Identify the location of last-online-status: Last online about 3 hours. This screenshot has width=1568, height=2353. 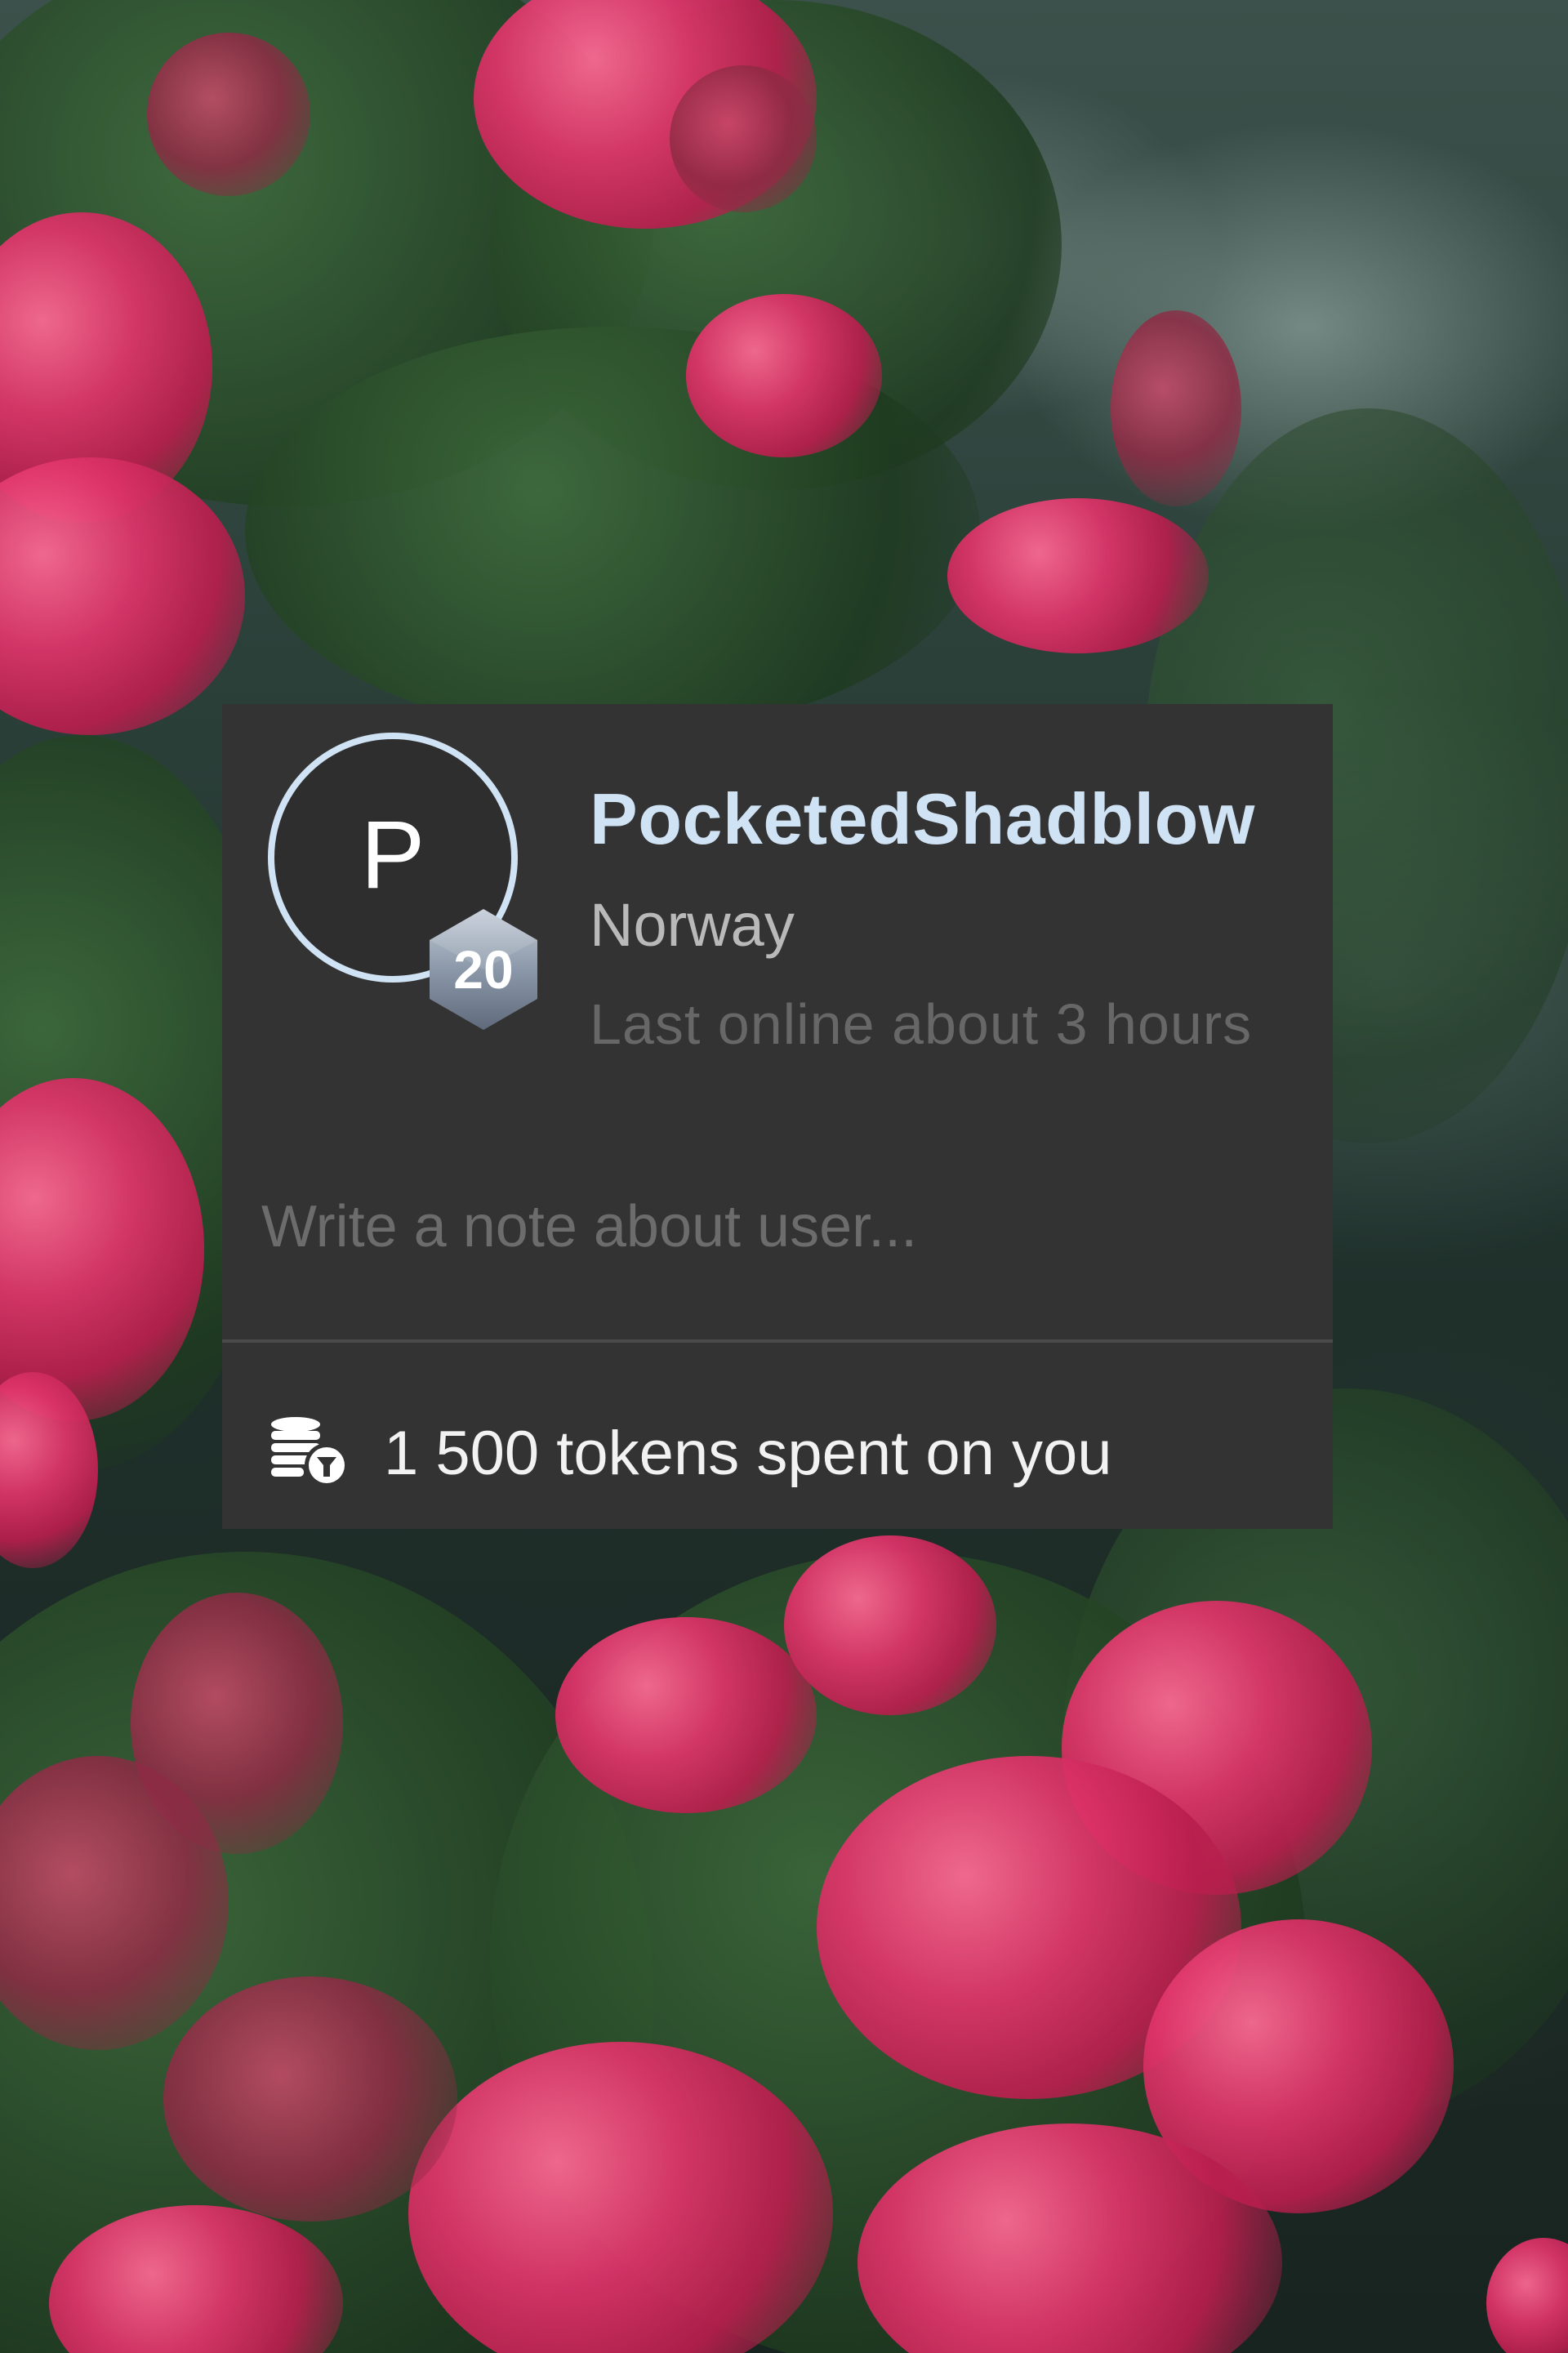
(921, 1024).